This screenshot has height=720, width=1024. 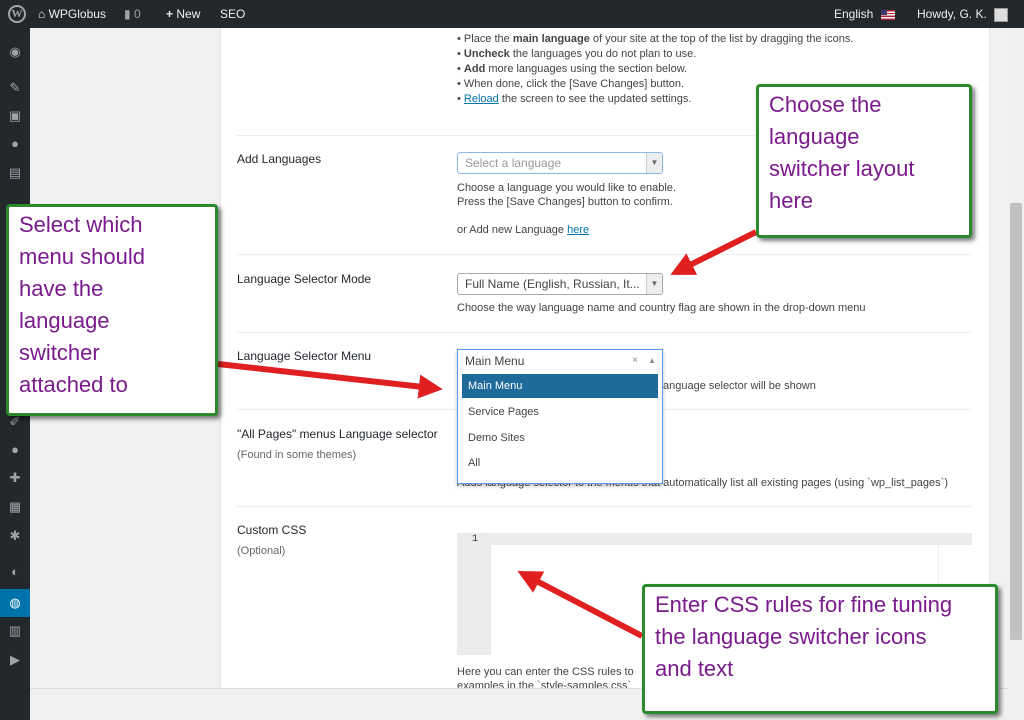 What do you see at coordinates (580, 605) in the screenshot?
I see `arrow-to-css-editor` at bounding box center [580, 605].